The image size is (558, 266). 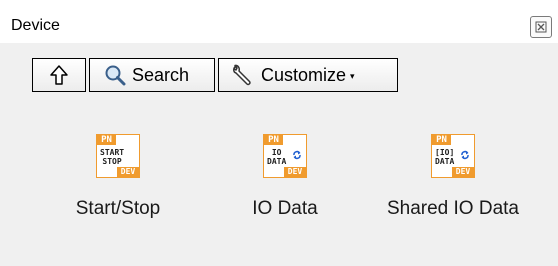 I want to click on up-button, so click(x=59, y=75).